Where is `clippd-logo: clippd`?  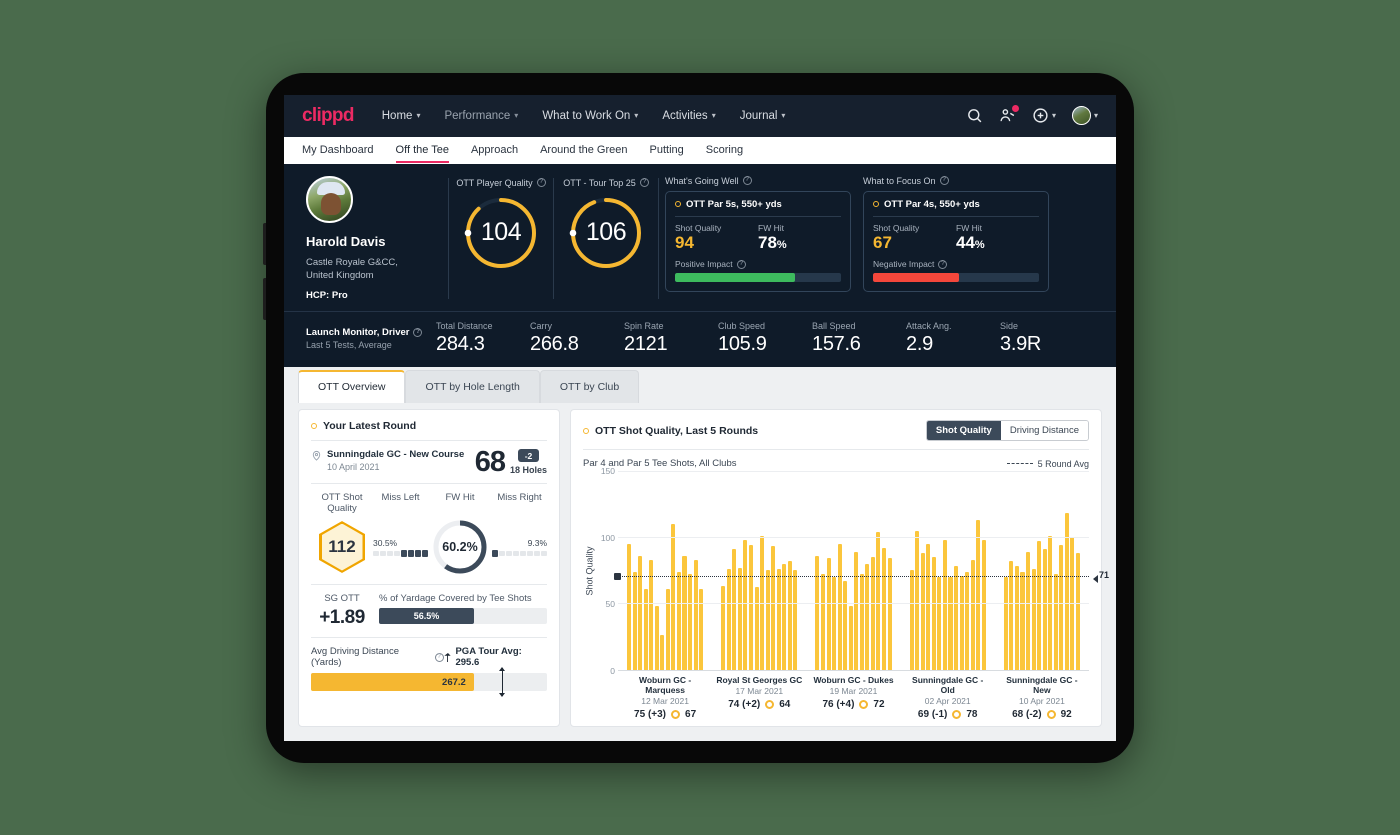
clippd-logo: clippd is located at coordinates (328, 116).